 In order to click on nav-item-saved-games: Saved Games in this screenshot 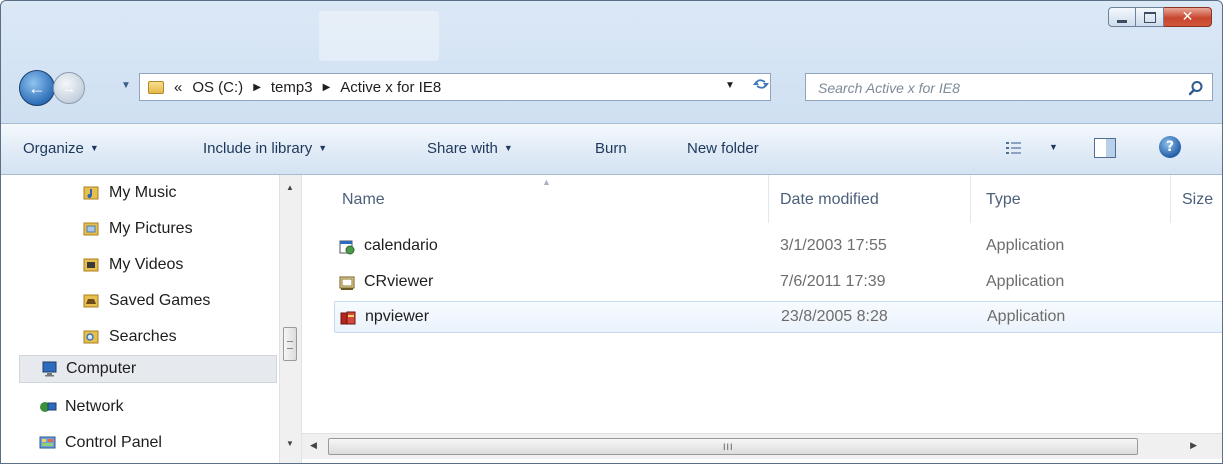, I will do `click(181, 301)`.